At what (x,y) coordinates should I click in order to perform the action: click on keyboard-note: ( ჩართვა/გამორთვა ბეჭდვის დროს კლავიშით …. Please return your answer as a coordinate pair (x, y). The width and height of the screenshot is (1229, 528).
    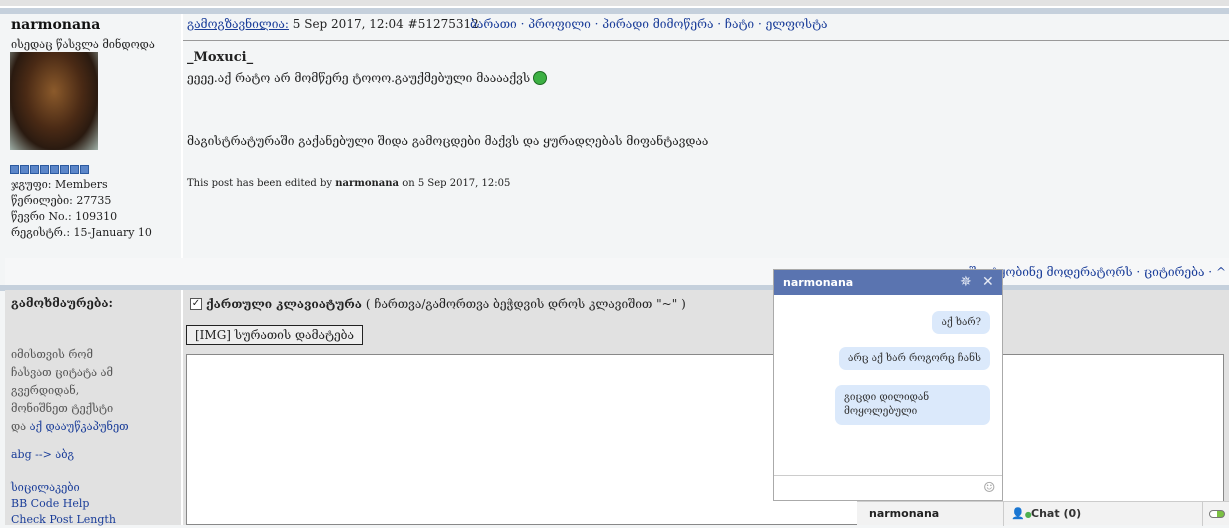
    Looking at the image, I should click on (525, 304).